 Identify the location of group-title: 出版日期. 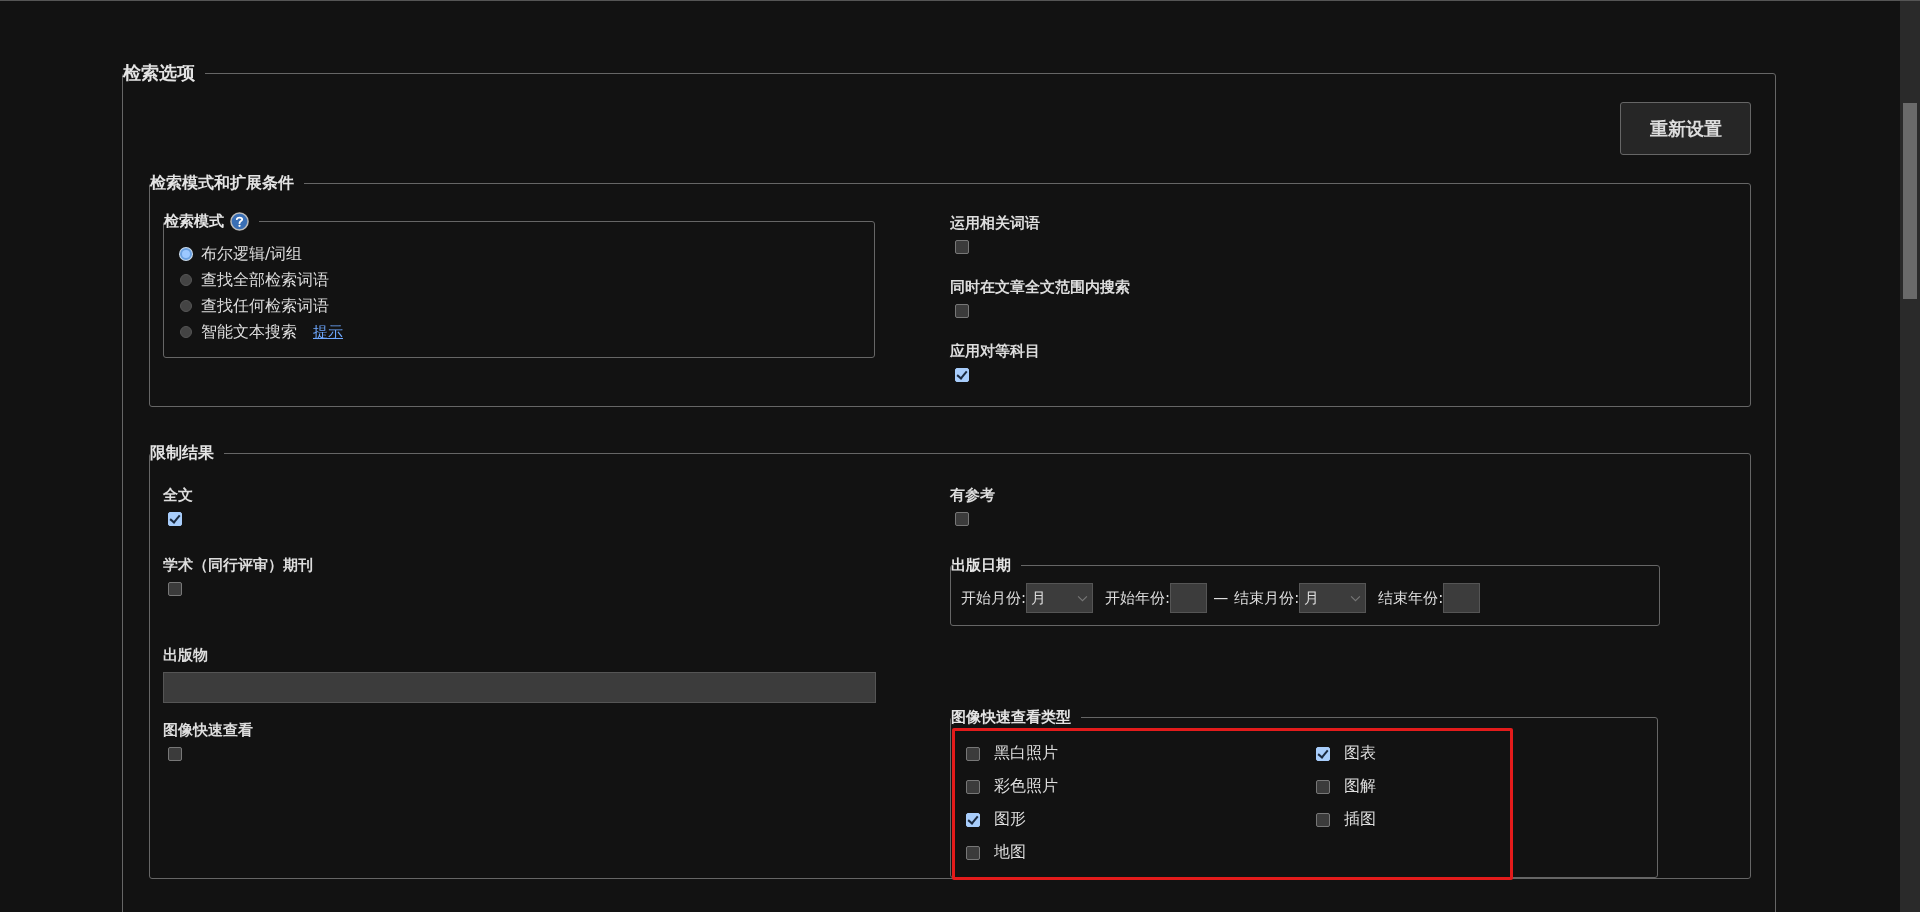
(981, 565).